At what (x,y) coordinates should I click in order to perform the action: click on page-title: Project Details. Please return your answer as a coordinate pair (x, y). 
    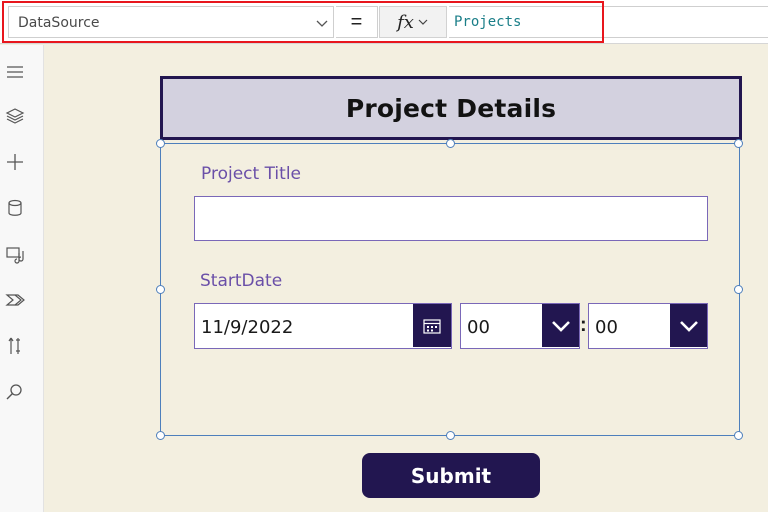
    Looking at the image, I should click on (451, 108).